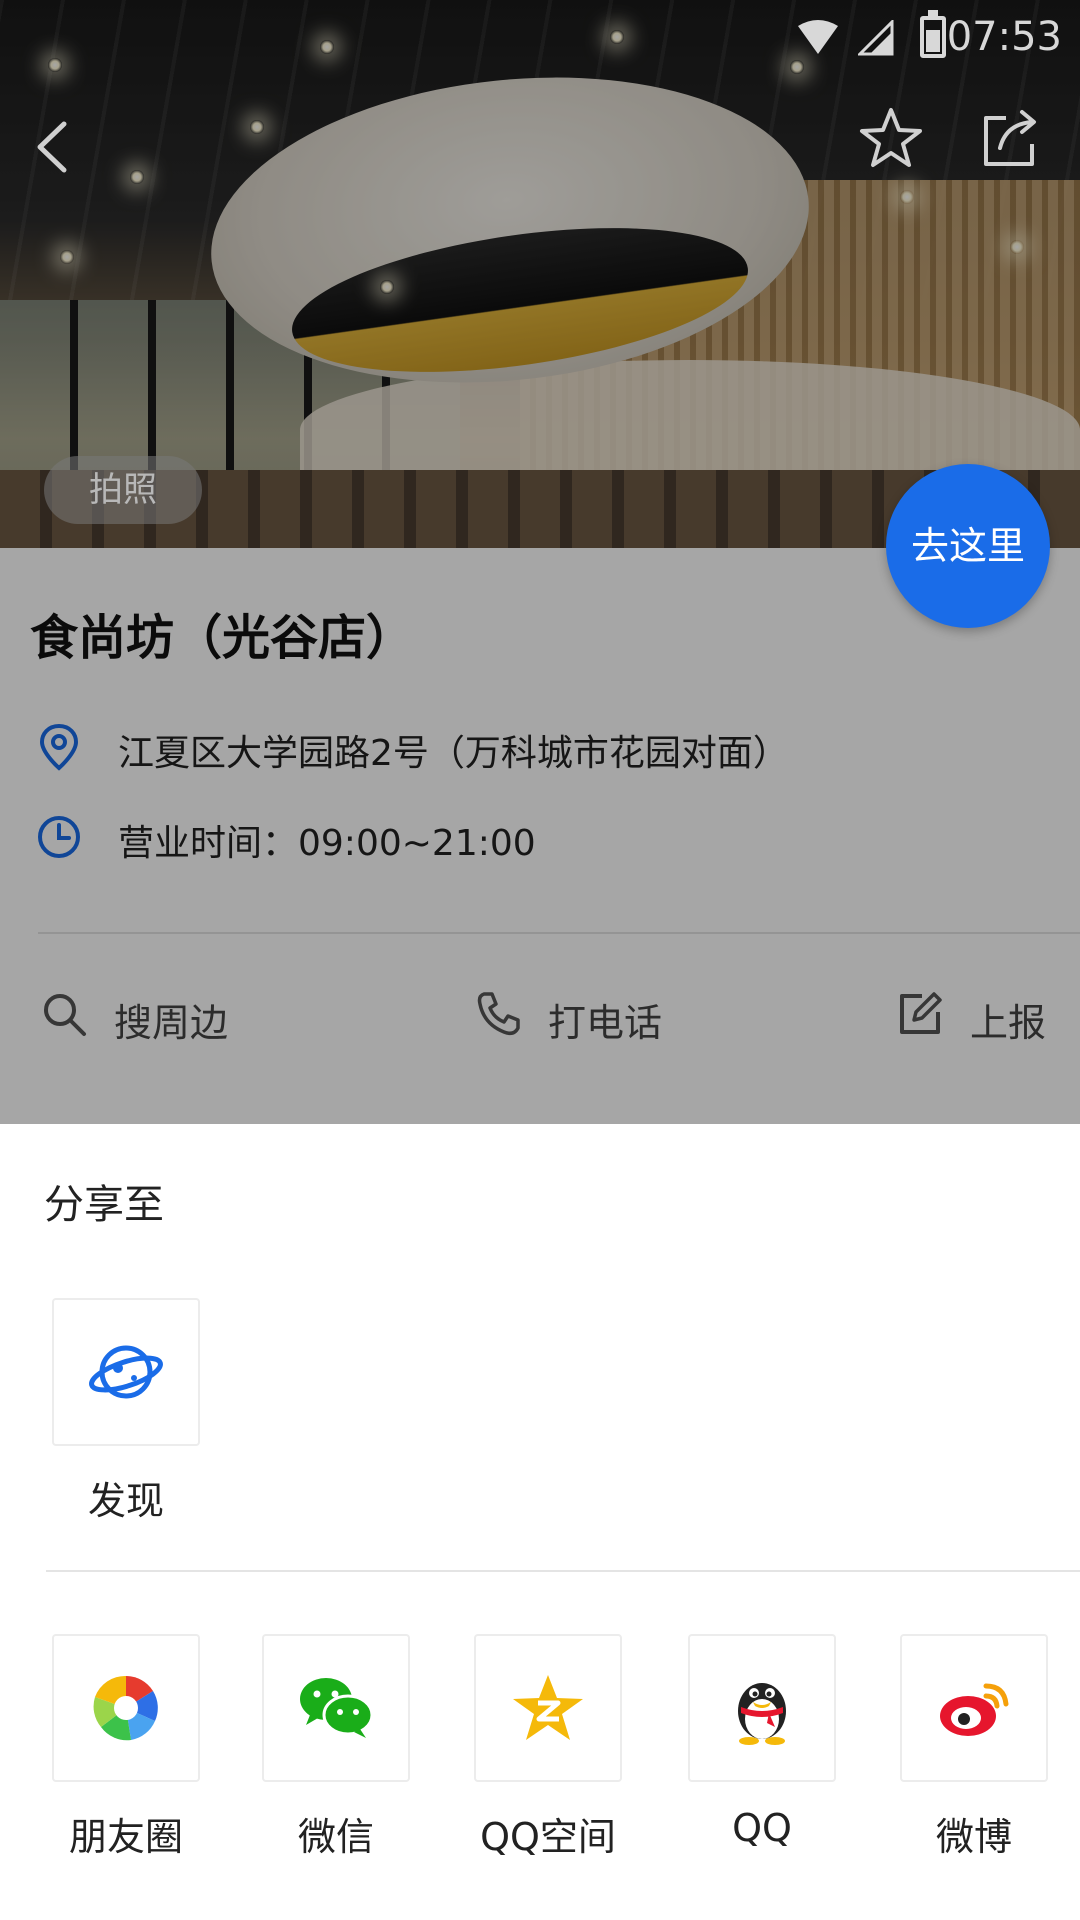  What do you see at coordinates (540, 40) in the screenshot?
I see `status-bar: 07:53` at bounding box center [540, 40].